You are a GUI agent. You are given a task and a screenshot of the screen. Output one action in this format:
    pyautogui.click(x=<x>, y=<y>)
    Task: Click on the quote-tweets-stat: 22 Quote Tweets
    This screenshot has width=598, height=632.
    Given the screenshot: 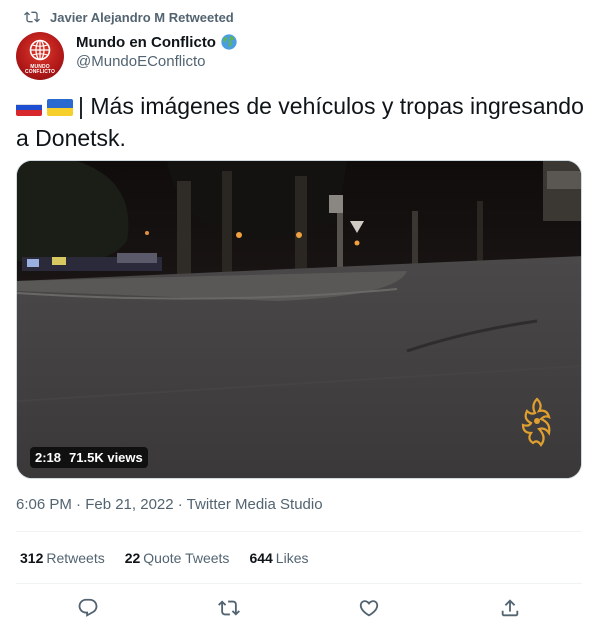 What is the action you would take?
    pyautogui.click(x=177, y=558)
    